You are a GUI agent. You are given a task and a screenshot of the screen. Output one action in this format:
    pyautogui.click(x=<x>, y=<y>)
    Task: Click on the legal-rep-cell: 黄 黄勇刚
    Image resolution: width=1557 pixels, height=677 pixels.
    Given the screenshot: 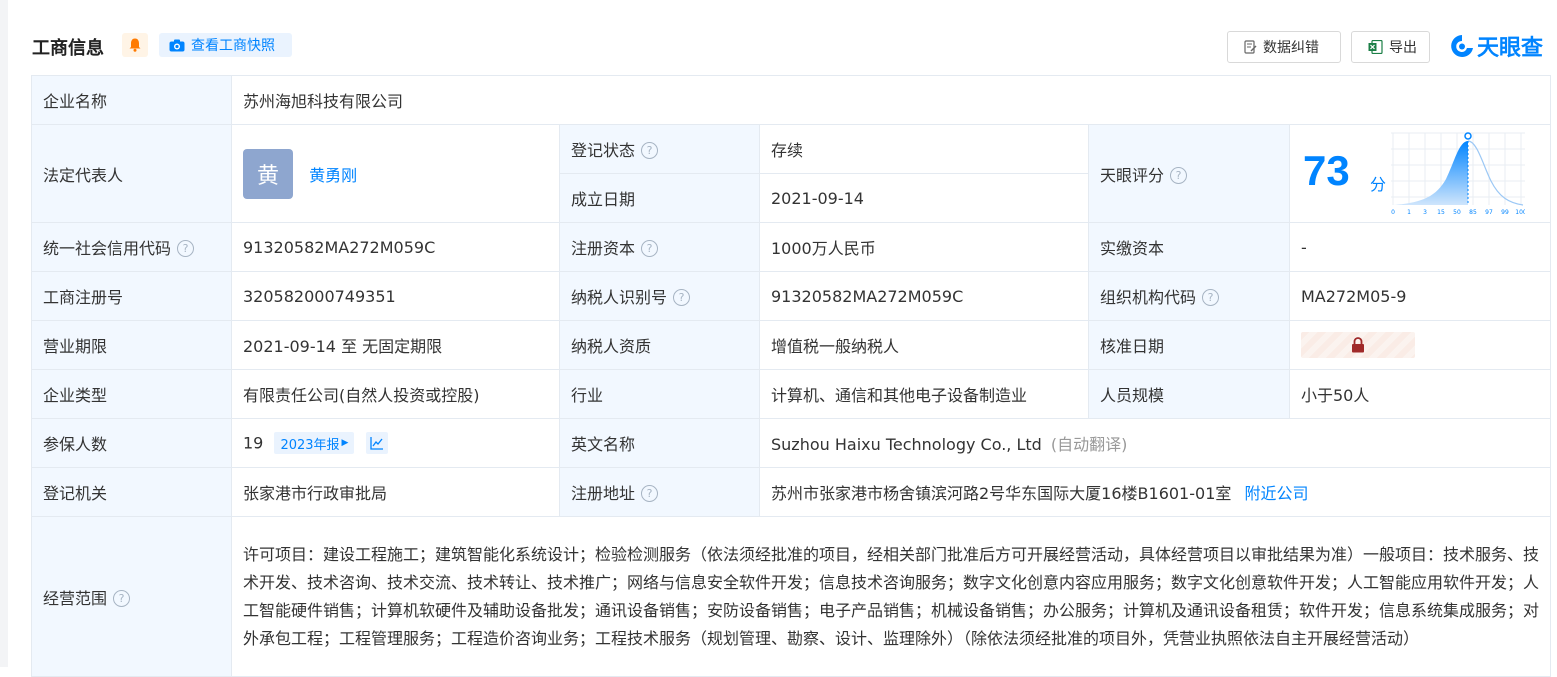 What is the action you would take?
    pyautogui.click(x=395, y=173)
    